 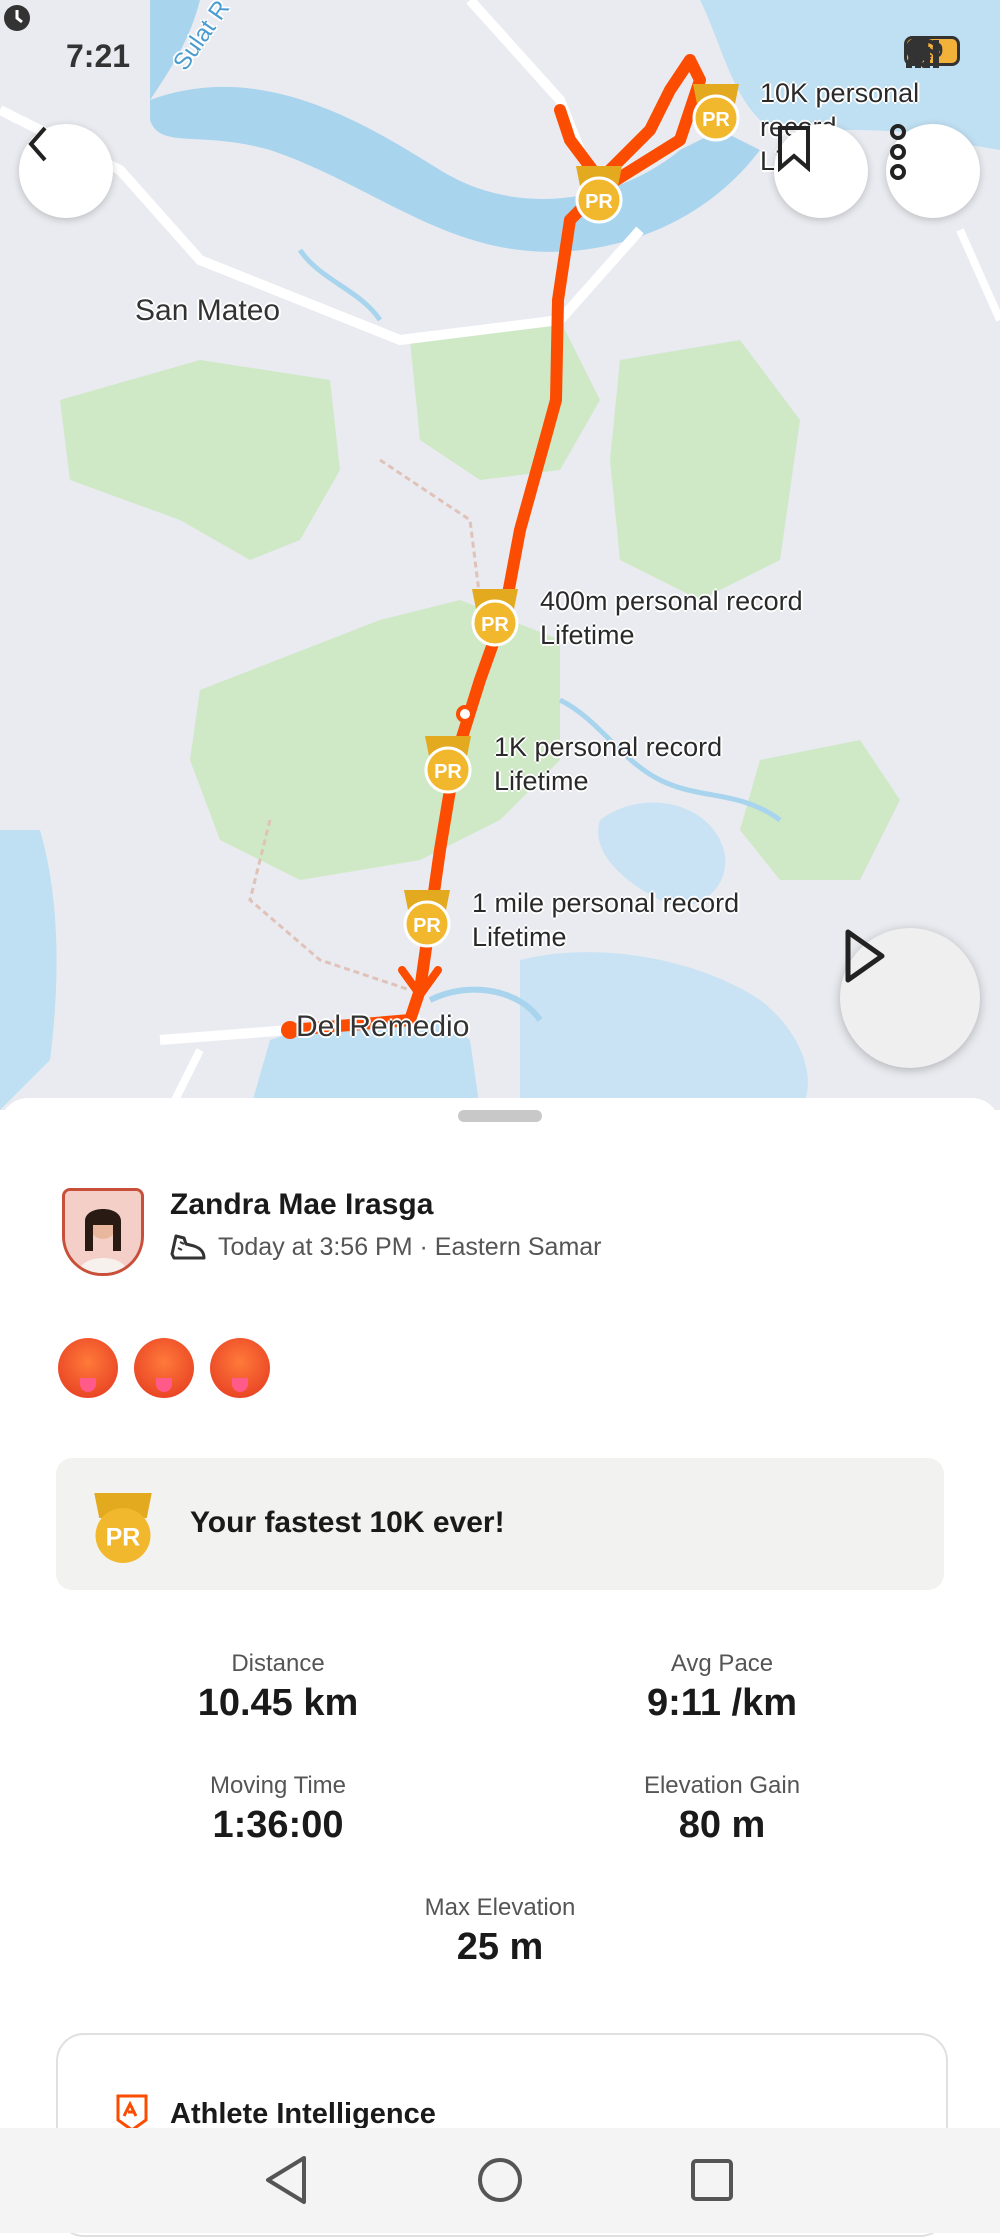 What do you see at coordinates (286, 2180) in the screenshot?
I see `nav-back-icon` at bounding box center [286, 2180].